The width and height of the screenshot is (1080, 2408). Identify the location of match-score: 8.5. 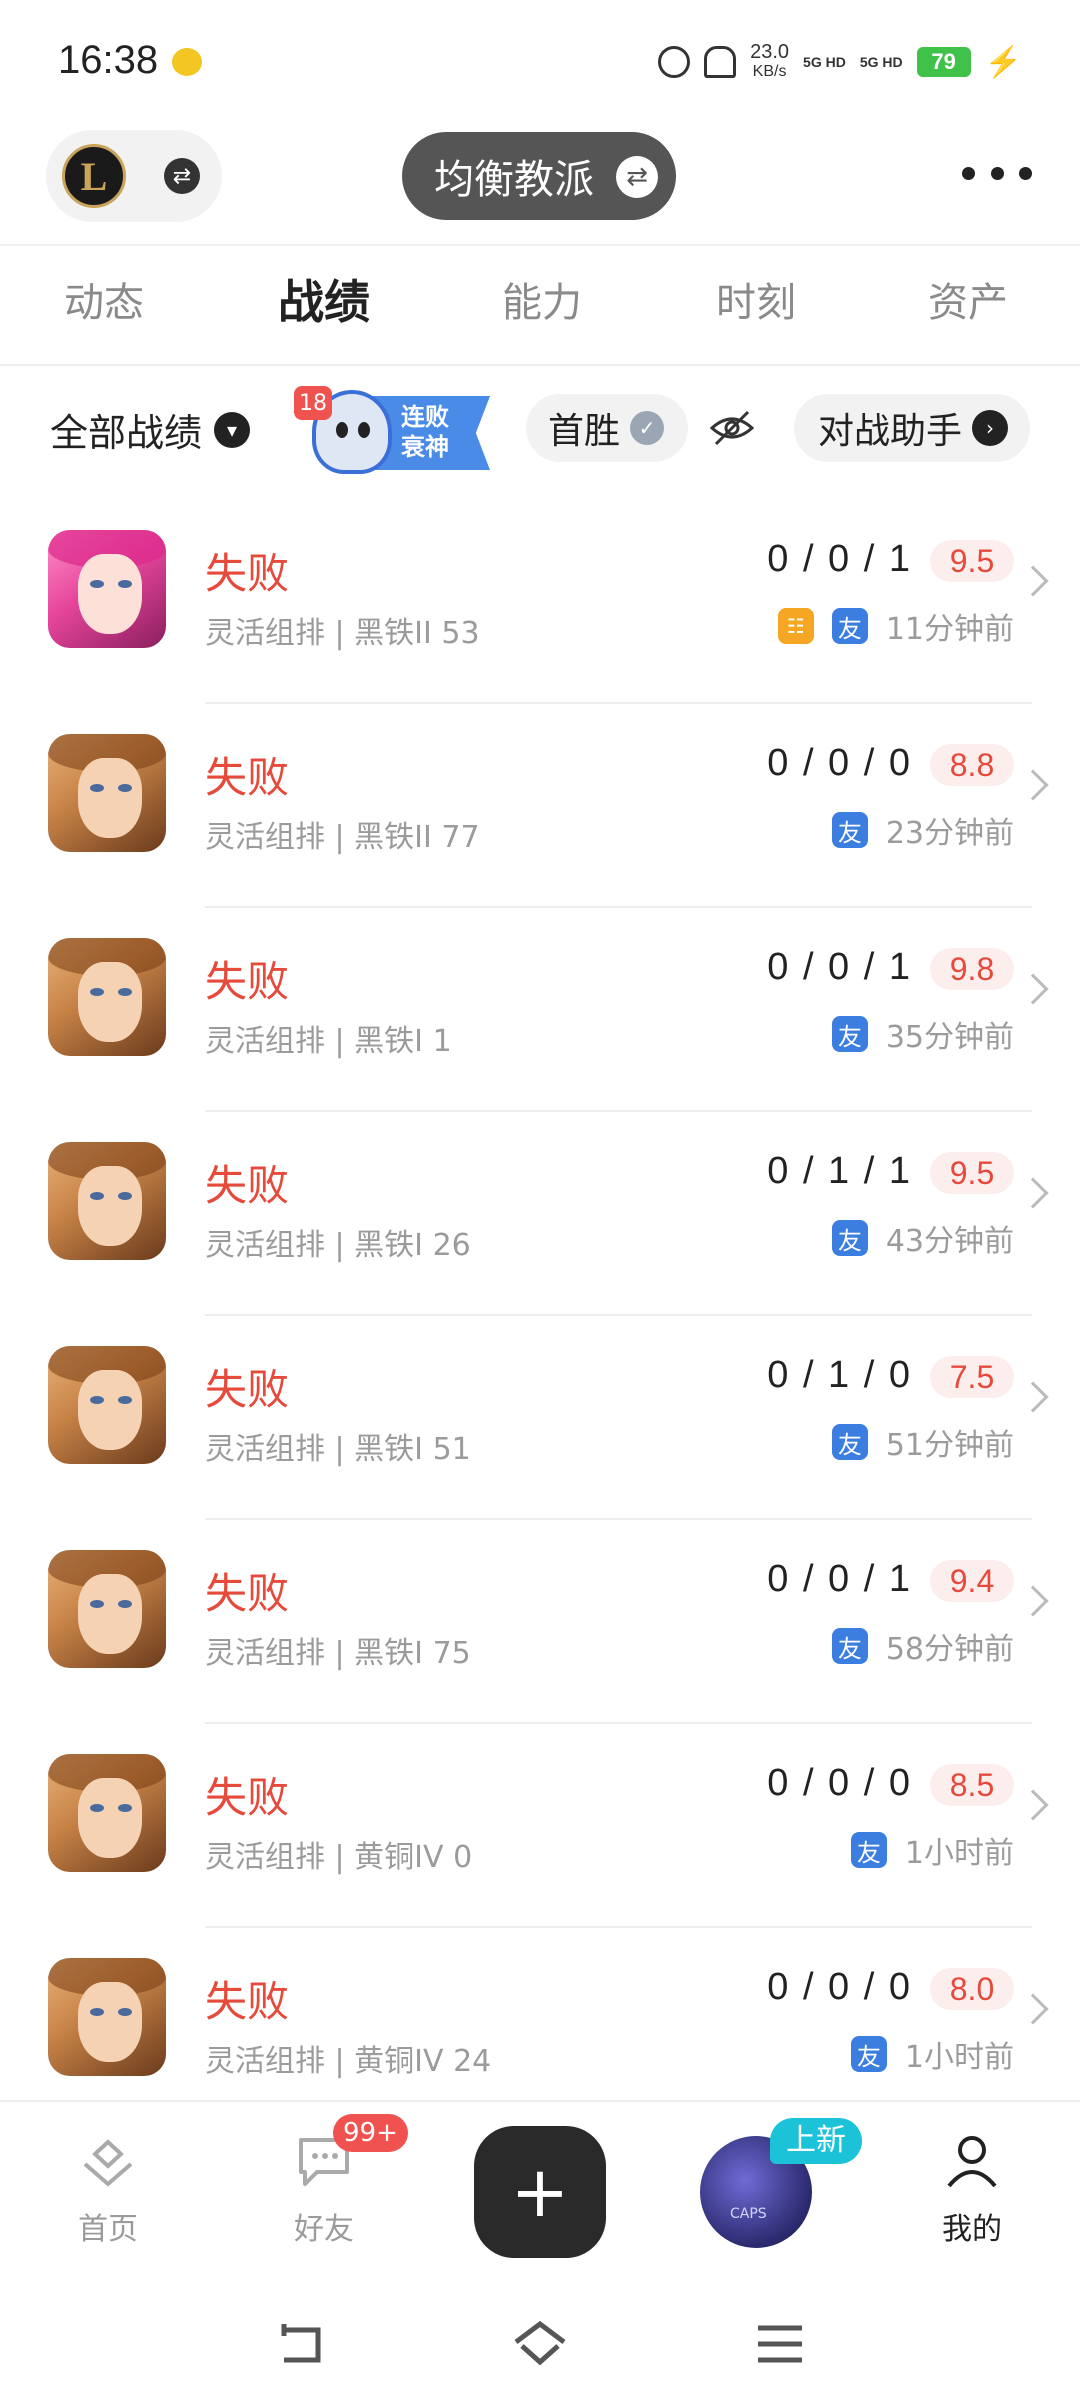
(972, 1785).